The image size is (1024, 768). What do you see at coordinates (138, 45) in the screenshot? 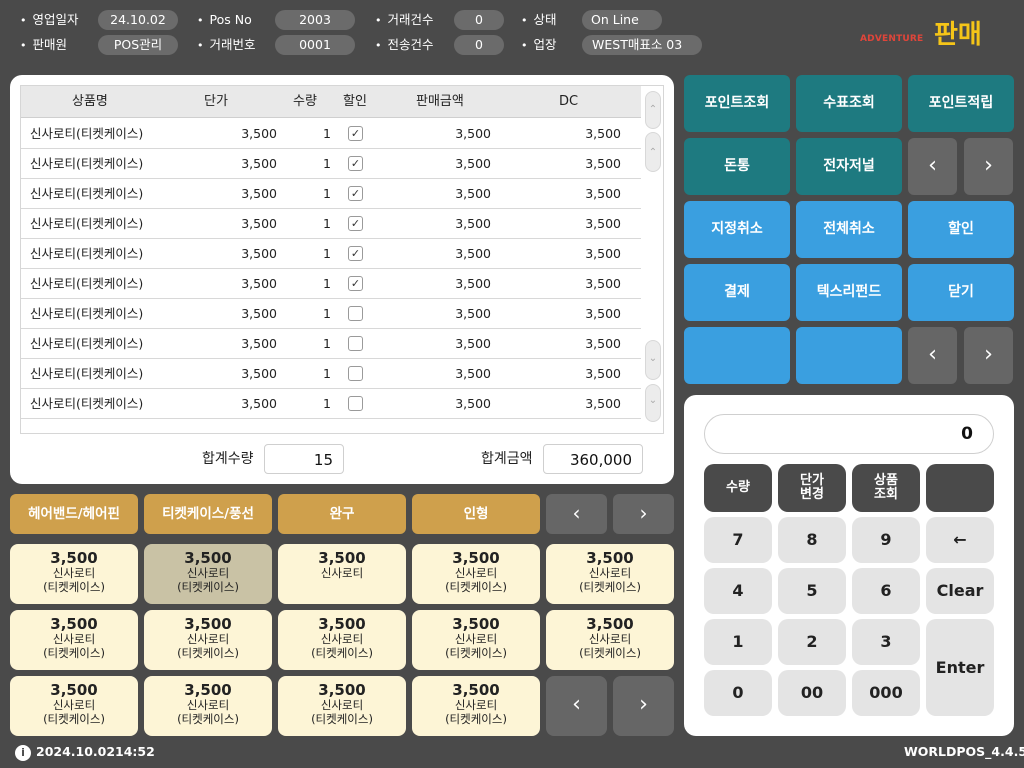
I see `header-value: POS관리` at bounding box center [138, 45].